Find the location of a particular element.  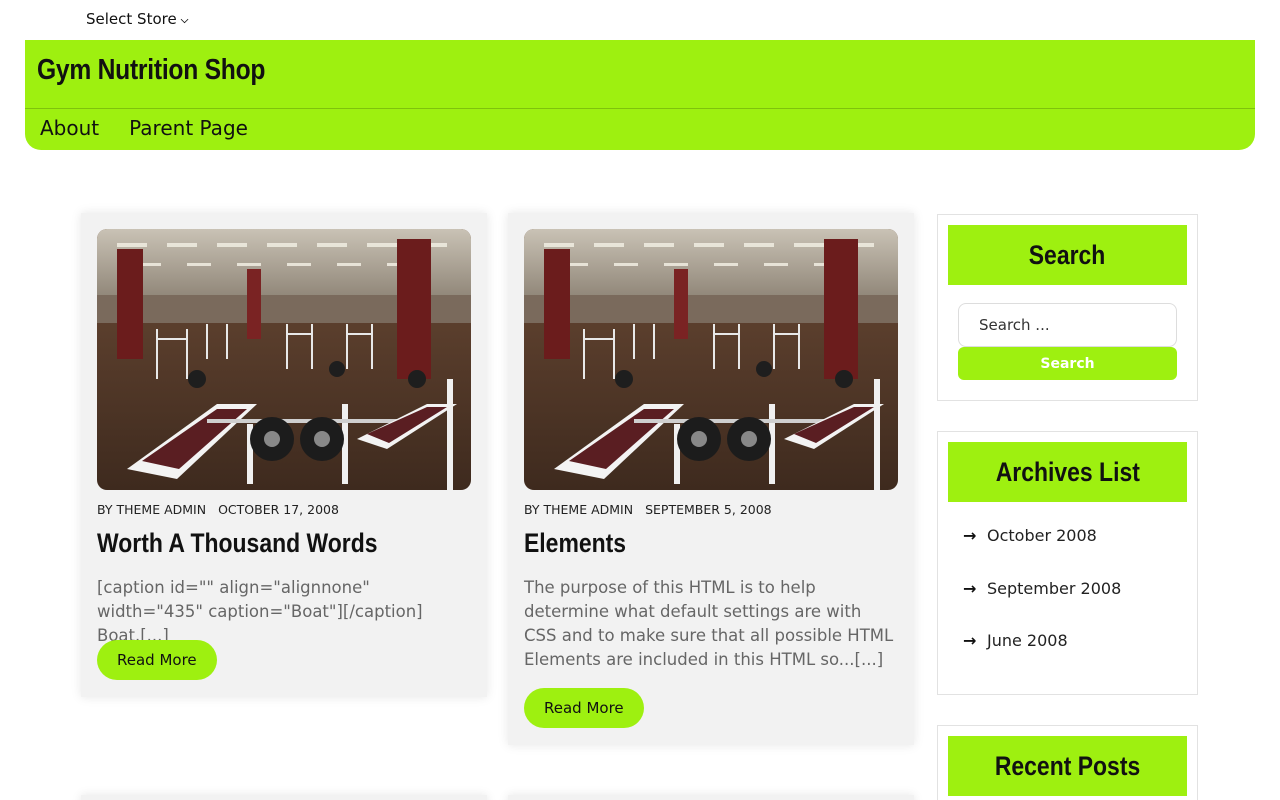

archive-item-october-2008: → October 2008 is located at coordinates (1030, 535).